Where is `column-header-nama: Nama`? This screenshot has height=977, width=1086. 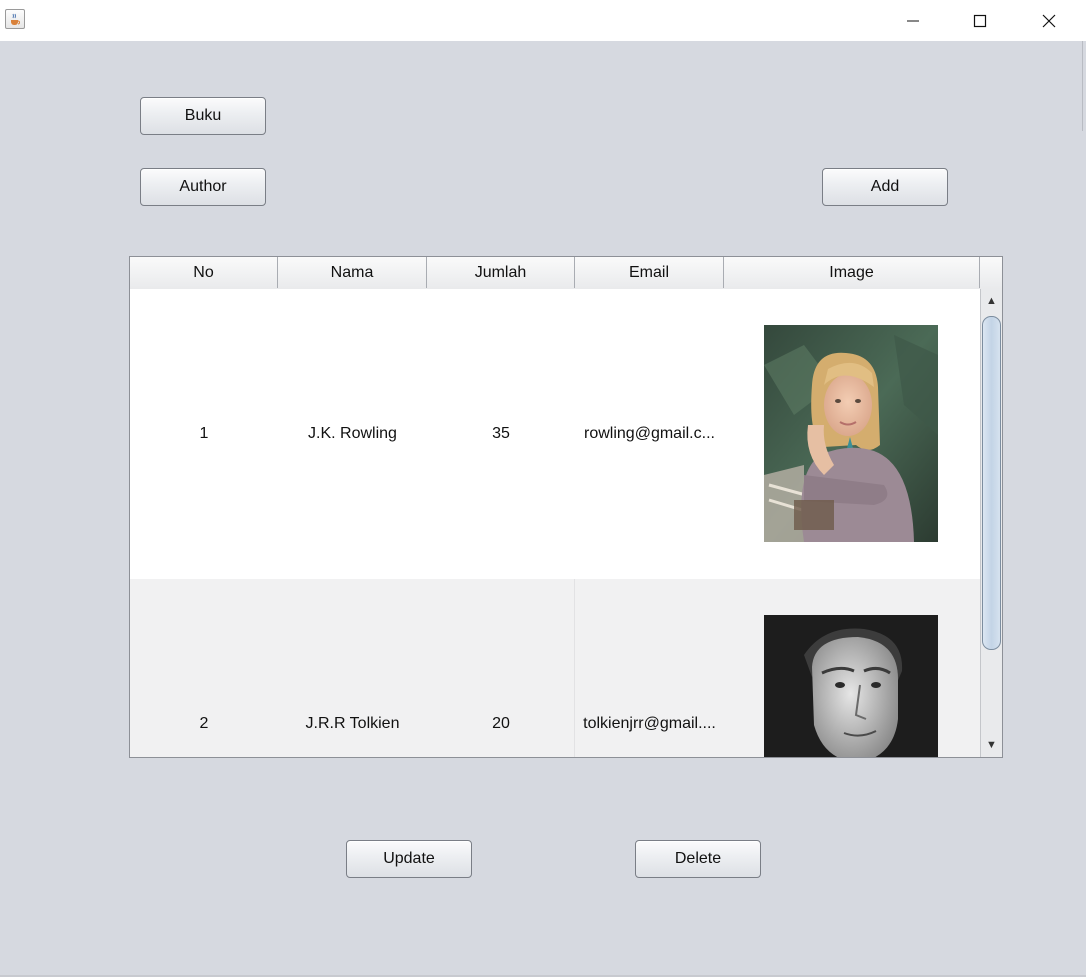
column-header-nama: Nama is located at coordinates (352, 272).